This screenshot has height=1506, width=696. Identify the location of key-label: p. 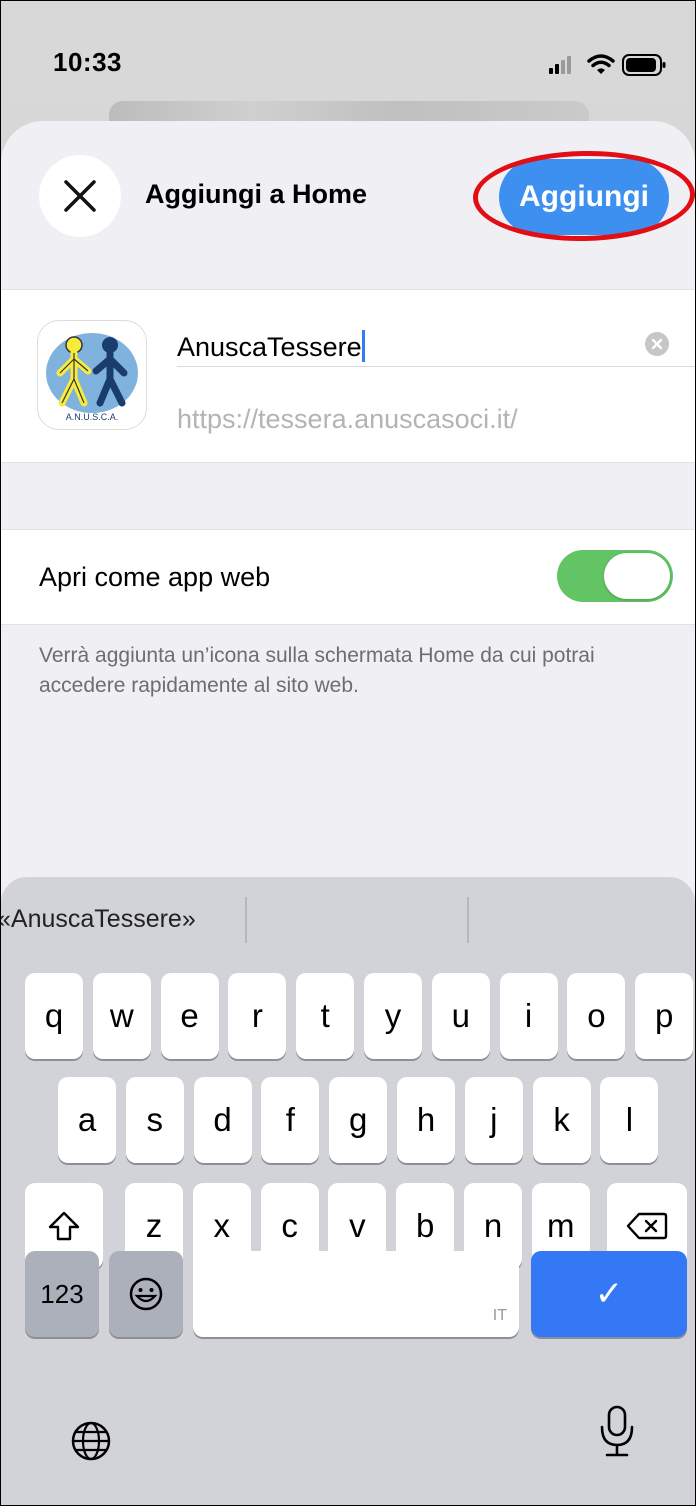
(664, 1015).